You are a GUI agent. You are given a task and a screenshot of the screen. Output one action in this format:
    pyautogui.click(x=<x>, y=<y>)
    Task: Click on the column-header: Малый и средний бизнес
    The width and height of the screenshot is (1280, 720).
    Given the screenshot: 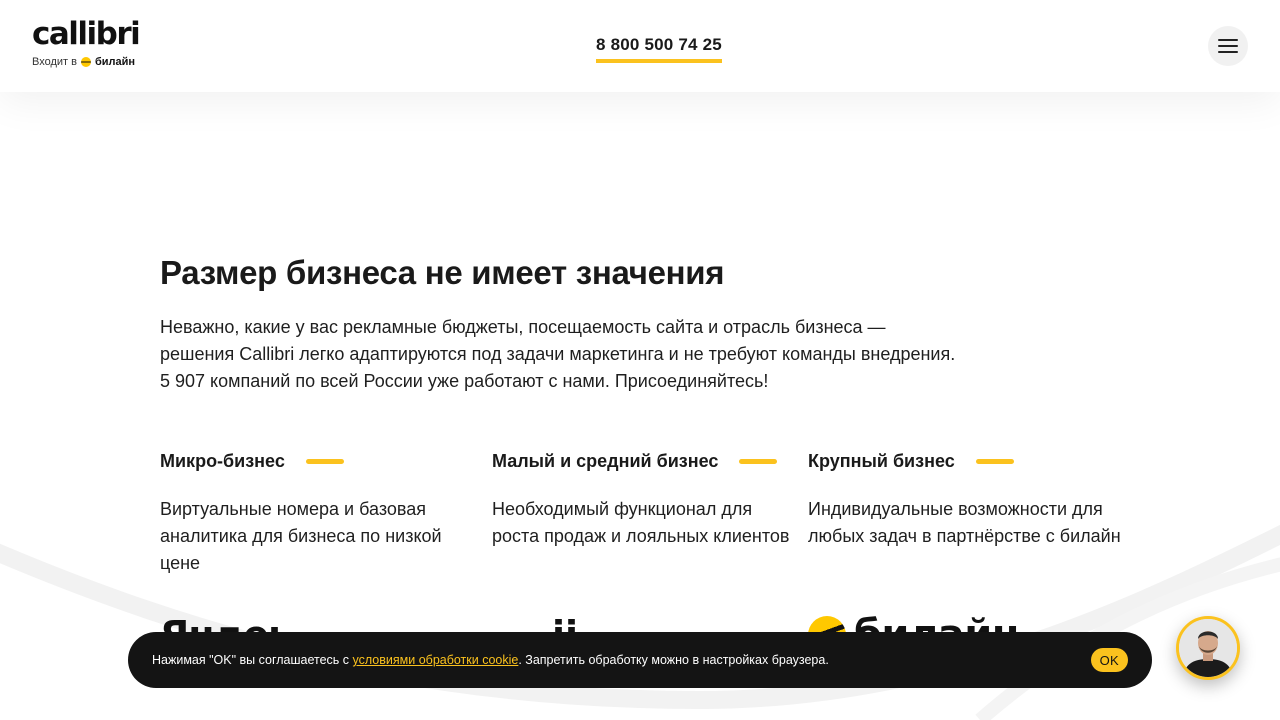 What is the action you would take?
    pyautogui.click(x=642, y=461)
    